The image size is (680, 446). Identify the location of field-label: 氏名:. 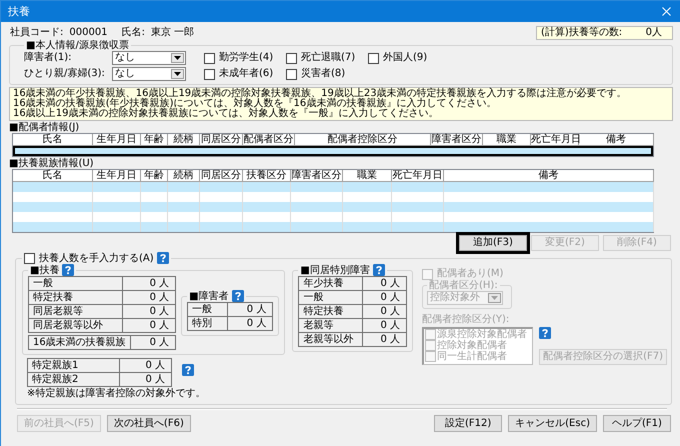
(133, 33).